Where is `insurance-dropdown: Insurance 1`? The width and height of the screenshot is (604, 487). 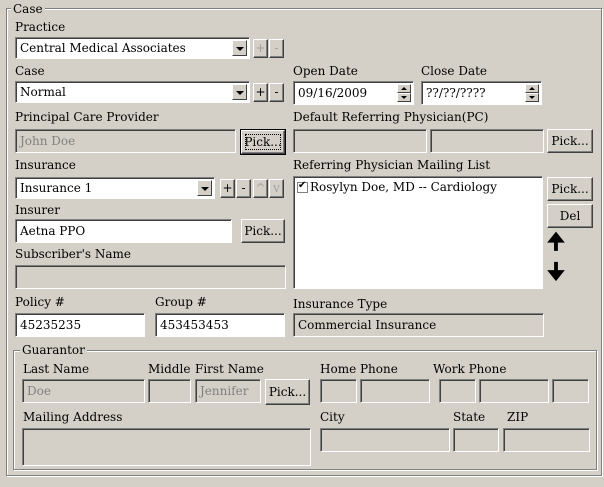
insurance-dropdown: Insurance 1 is located at coordinates (115, 188).